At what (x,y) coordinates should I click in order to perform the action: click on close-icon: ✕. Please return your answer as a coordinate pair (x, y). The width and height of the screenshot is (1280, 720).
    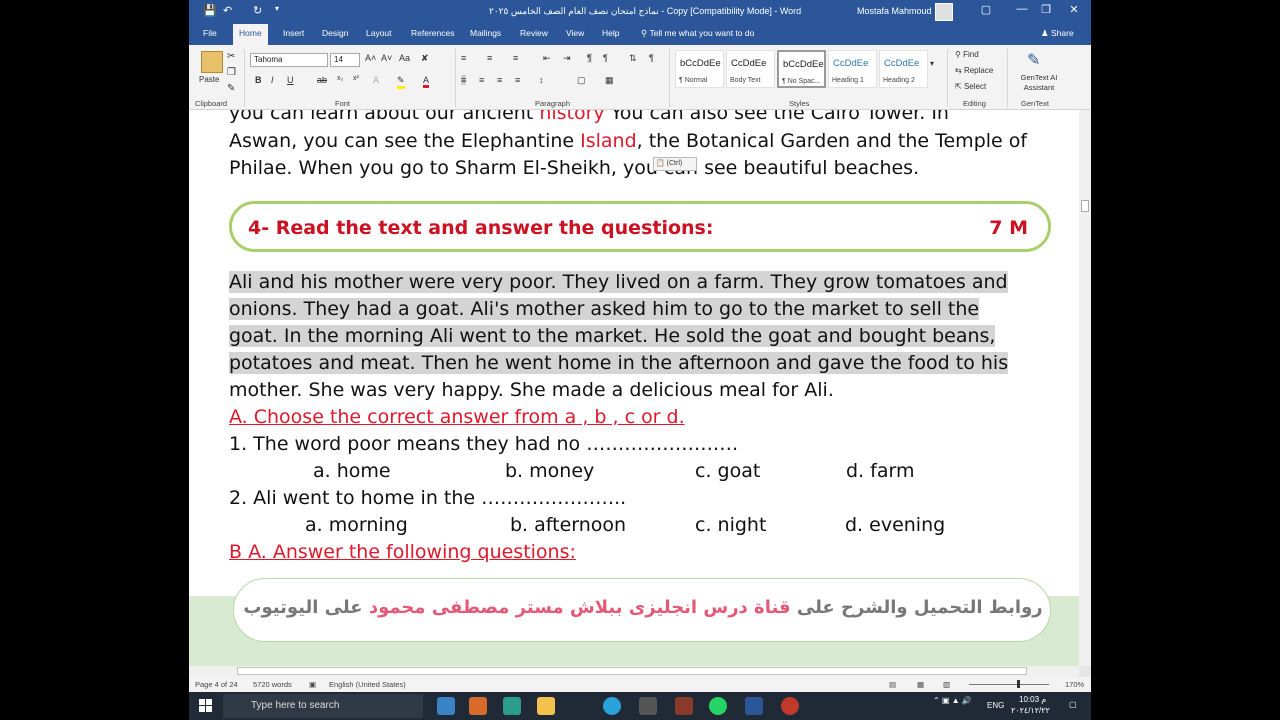
    Looking at the image, I should click on (1074, 12).